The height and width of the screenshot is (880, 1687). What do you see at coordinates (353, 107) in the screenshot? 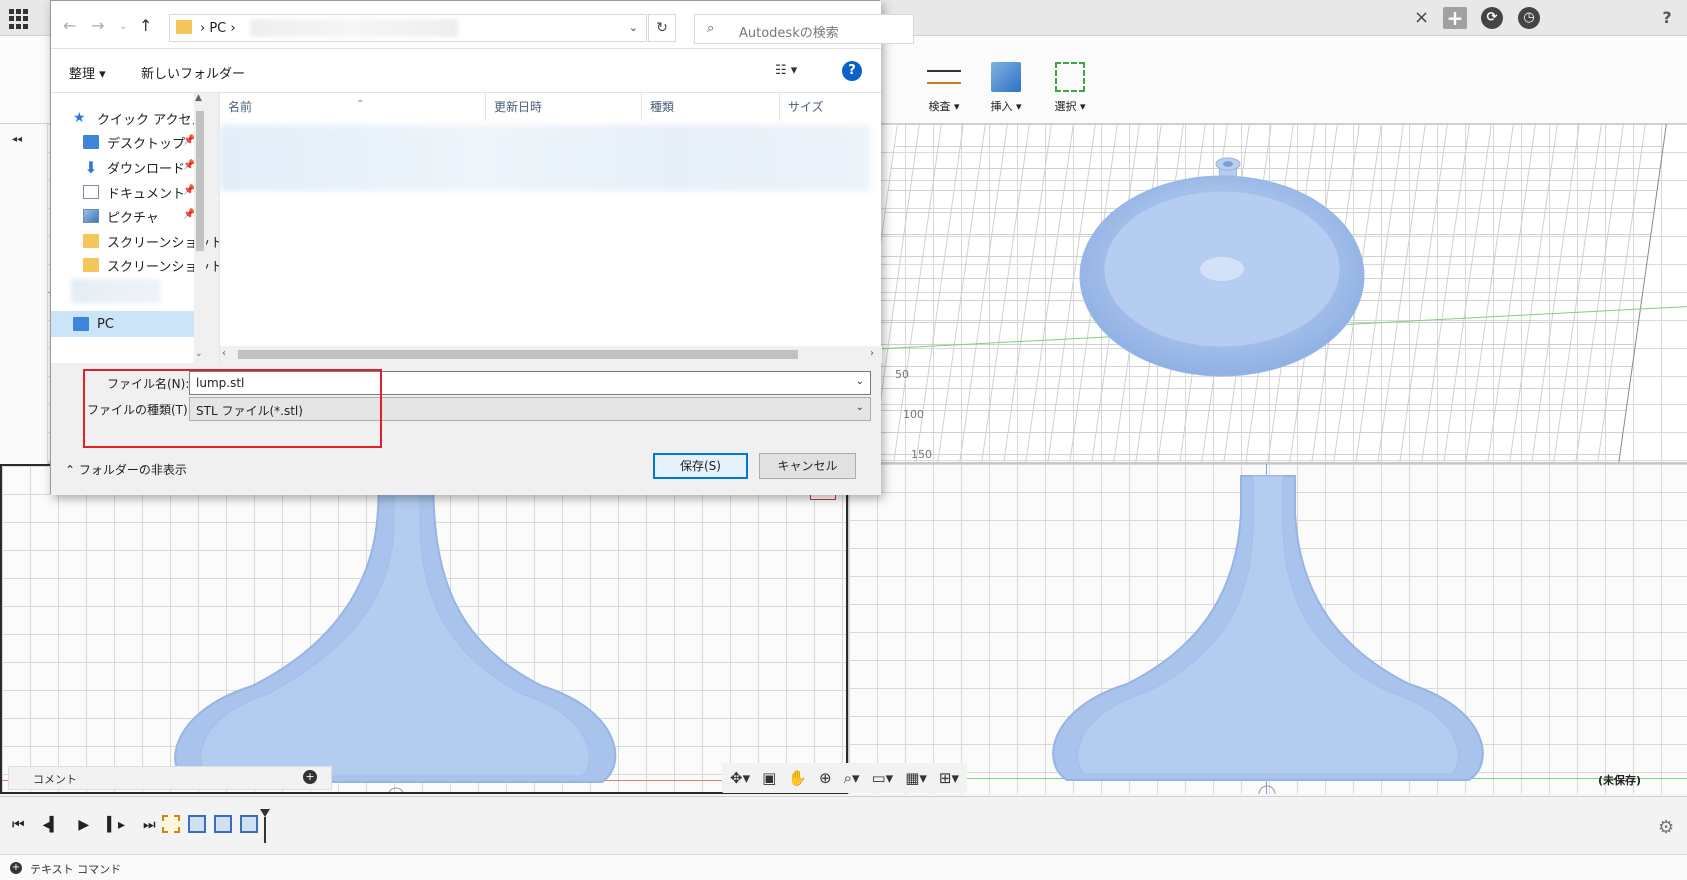
I see `column-name: 名前 ⌃` at bounding box center [353, 107].